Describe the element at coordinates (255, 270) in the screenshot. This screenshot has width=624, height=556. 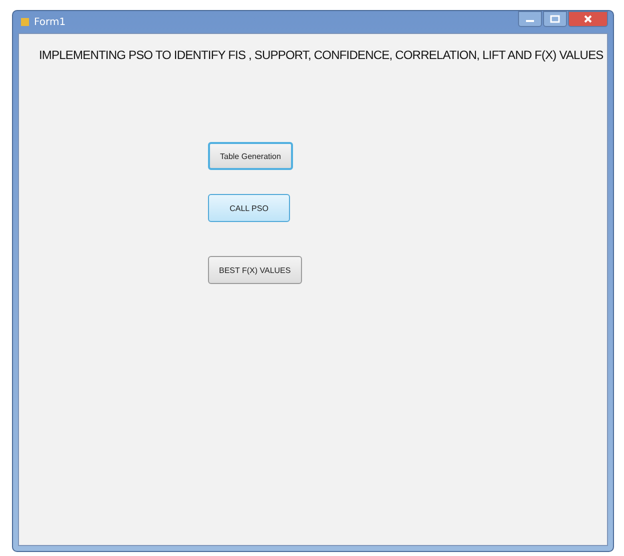
I see `form-button: BEST F(X) VALUES` at that location.